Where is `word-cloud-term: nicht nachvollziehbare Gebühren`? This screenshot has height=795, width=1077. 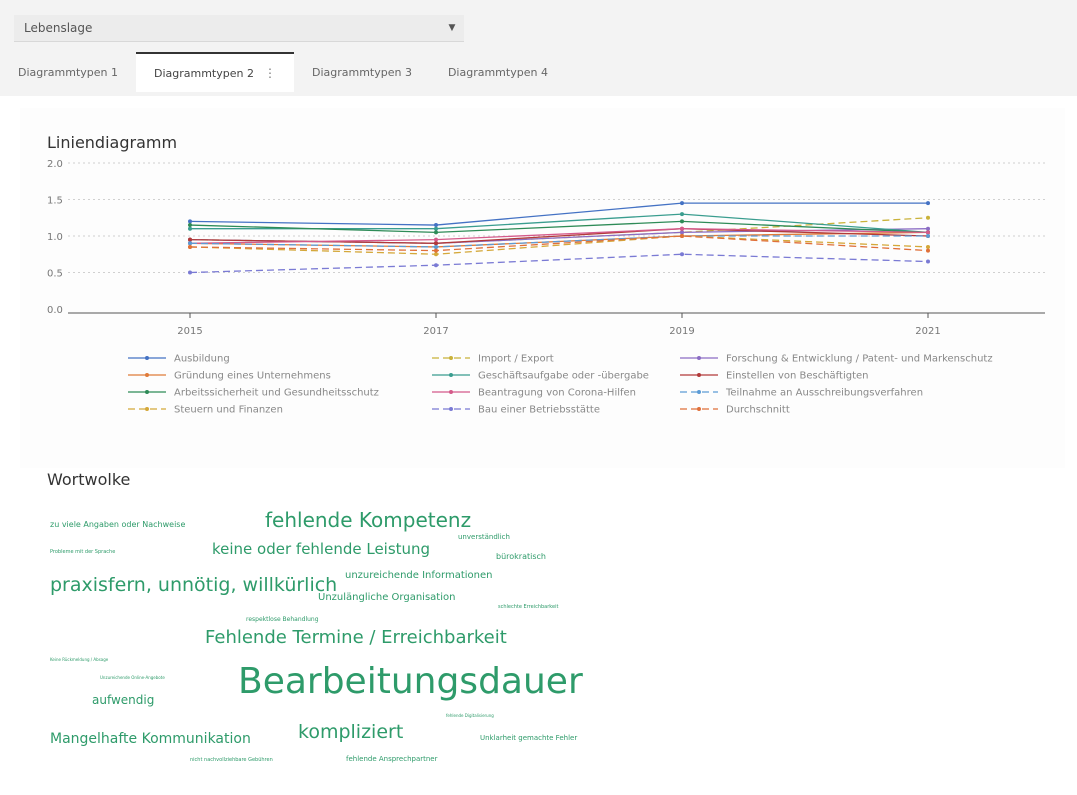
word-cloud-term: nicht nachvollziehbare Gebühren is located at coordinates (231, 760).